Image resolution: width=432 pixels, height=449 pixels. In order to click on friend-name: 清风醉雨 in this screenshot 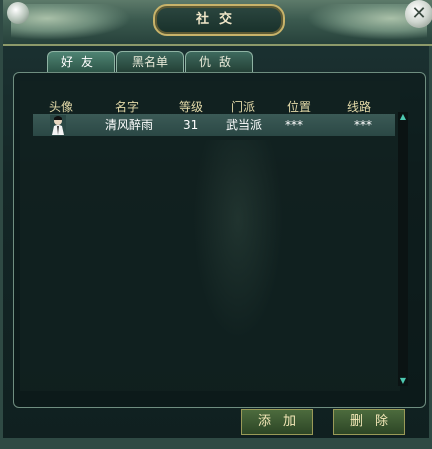, I will do `click(129, 125)`.